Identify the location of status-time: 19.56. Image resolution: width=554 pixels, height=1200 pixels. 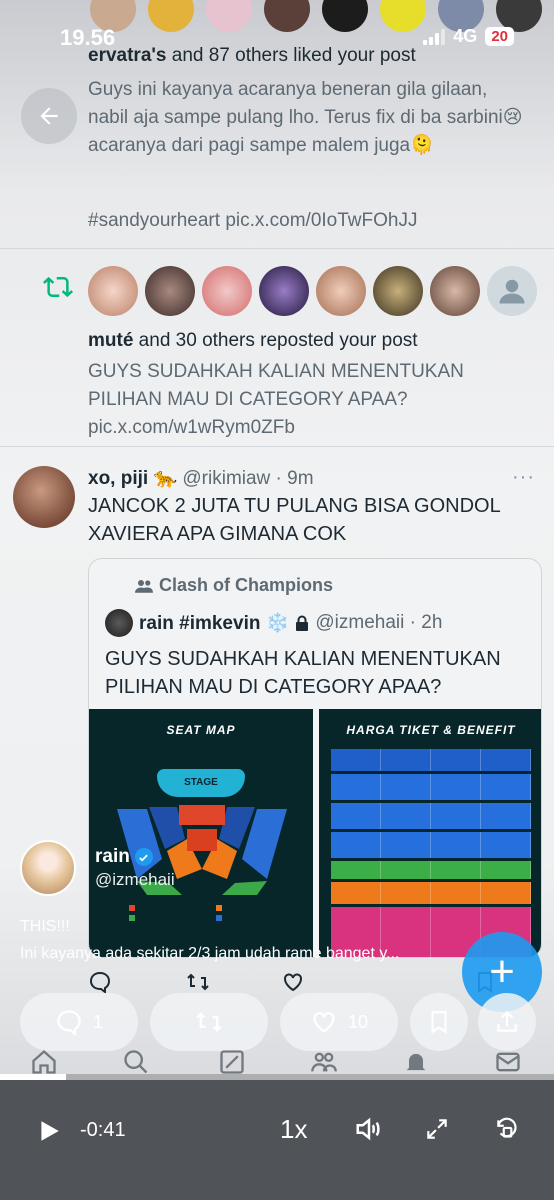
(88, 37).